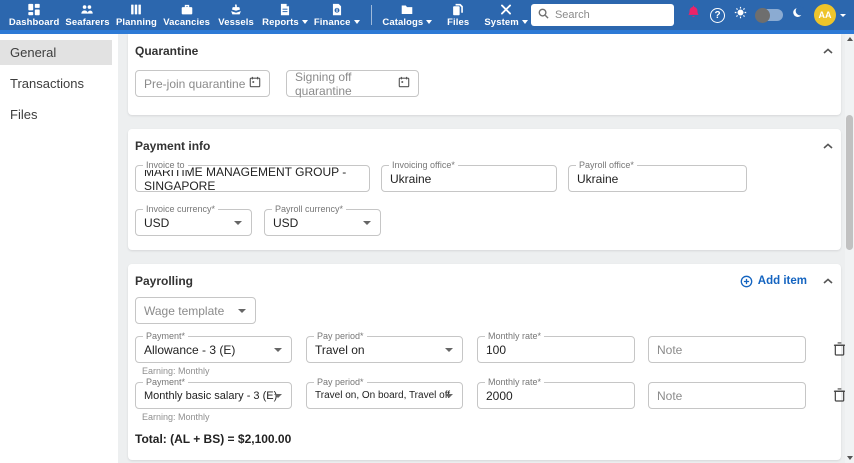 This screenshot has height=463, width=854. What do you see at coordinates (762, 15) in the screenshot?
I see `toggle-knob` at bounding box center [762, 15].